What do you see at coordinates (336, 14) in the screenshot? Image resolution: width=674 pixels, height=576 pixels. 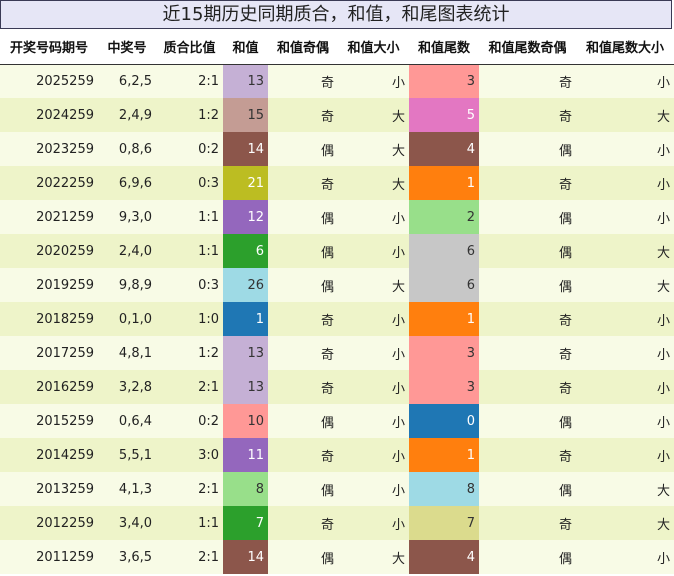 I see `page-title: 近15期历史同期质合，和值，和尾图表统计` at bounding box center [336, 14].